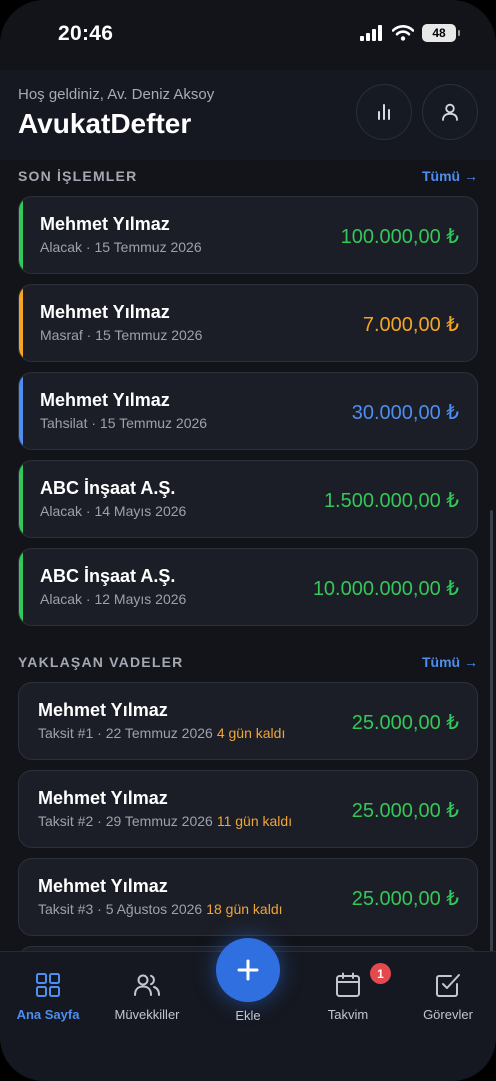 The image size is (496, 1081). Describe the element at coordinates (254, 821) in the screenshot. I see `days-left-label: 11 gün kaldı` at that location.